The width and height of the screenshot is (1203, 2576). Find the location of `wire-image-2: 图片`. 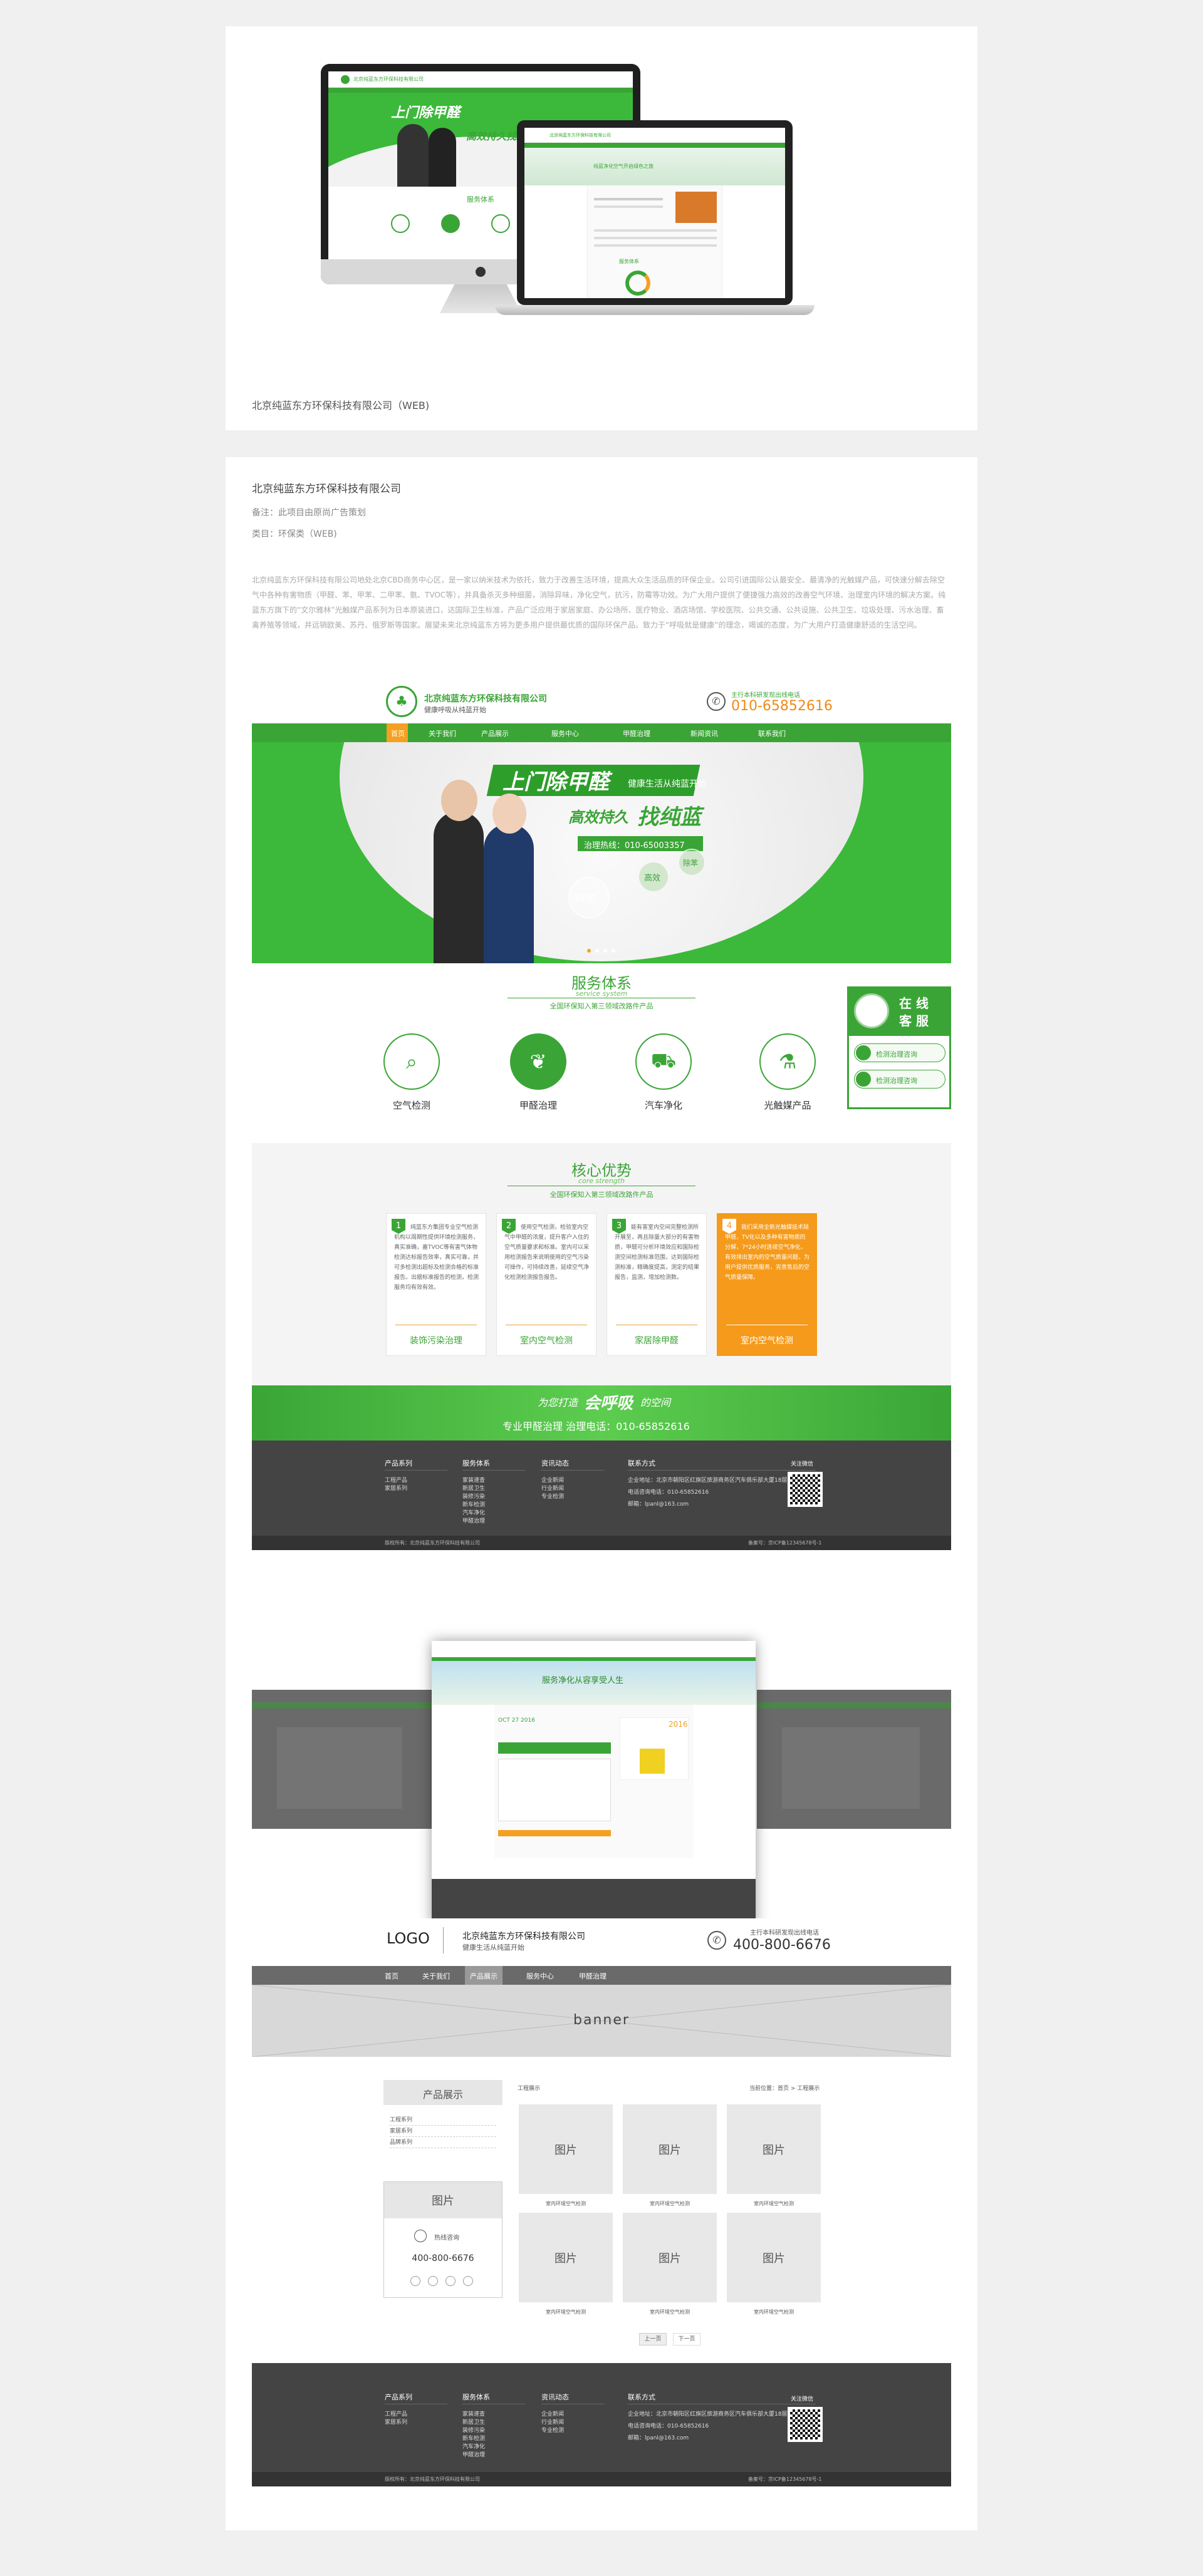

wire-image-2: 图片 is located at coordinates (670, 2149).